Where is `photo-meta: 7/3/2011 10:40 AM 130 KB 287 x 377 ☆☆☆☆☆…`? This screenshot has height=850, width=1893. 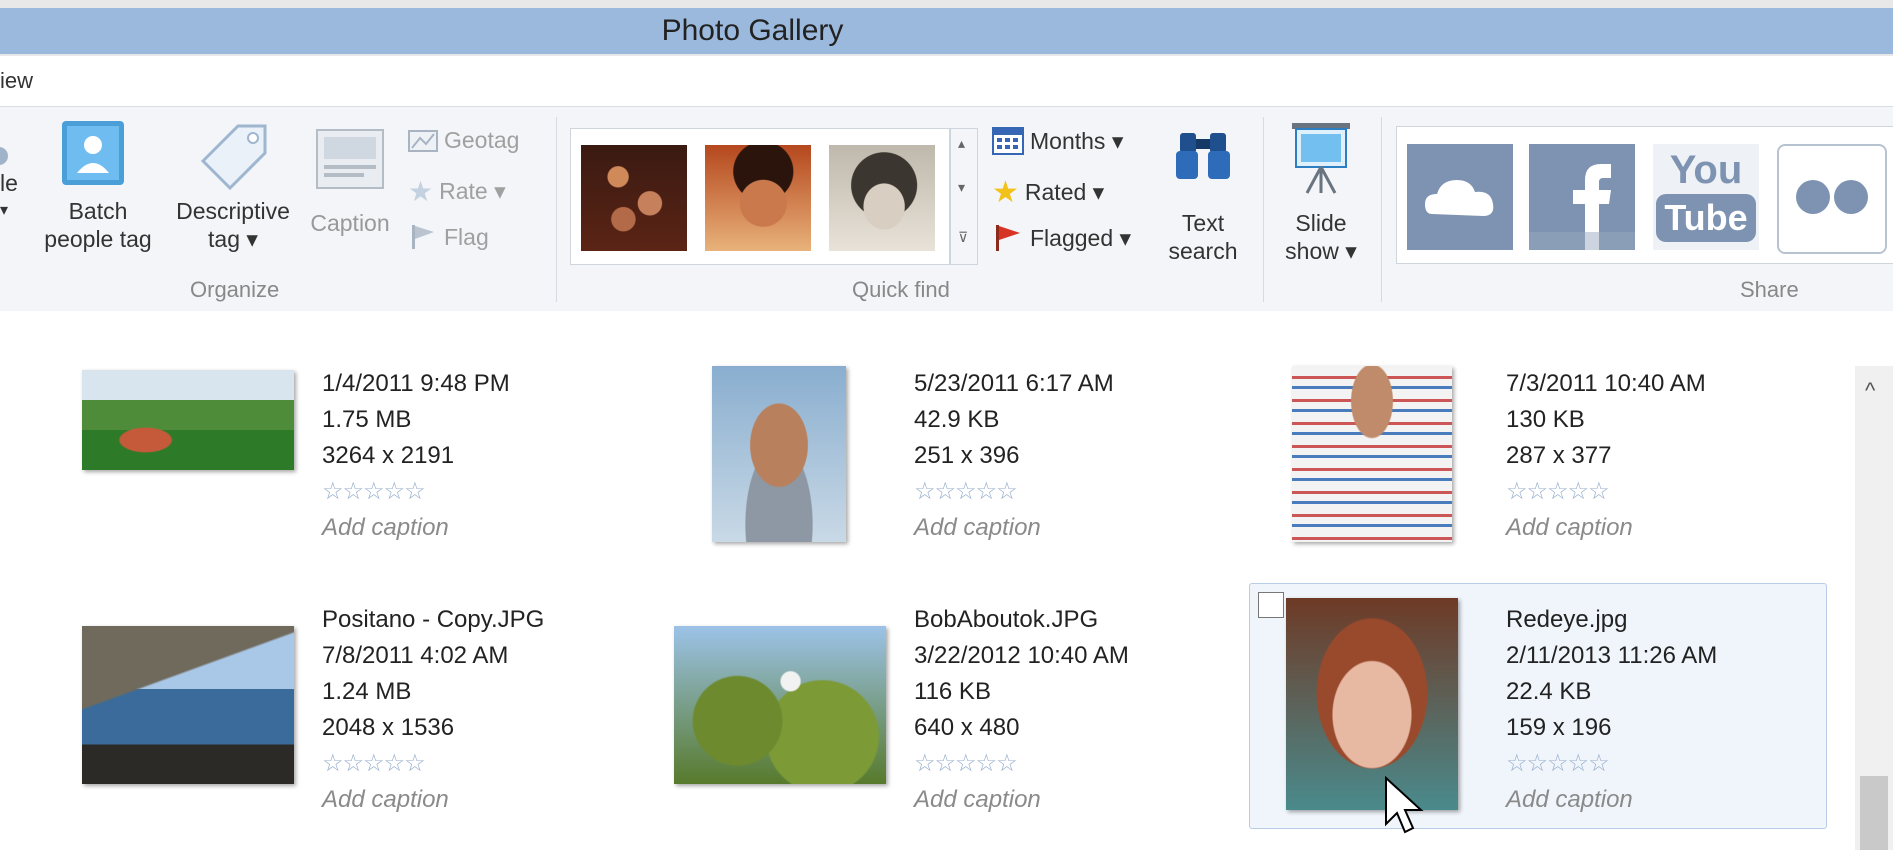 photo-meta: 7/3/2011 10:40 AM 130 KB 287 x 377 ☆☆☆☆☆… is located at coordinates (1606, 456).